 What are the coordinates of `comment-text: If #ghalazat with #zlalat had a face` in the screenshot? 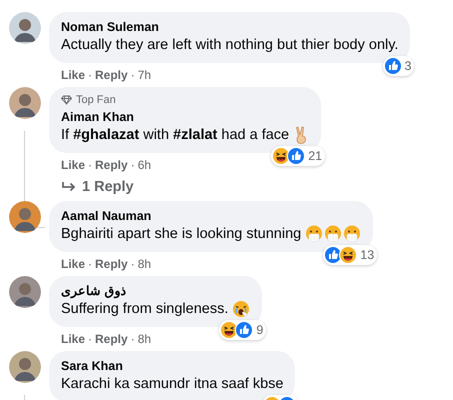 It's located at (175, 135).